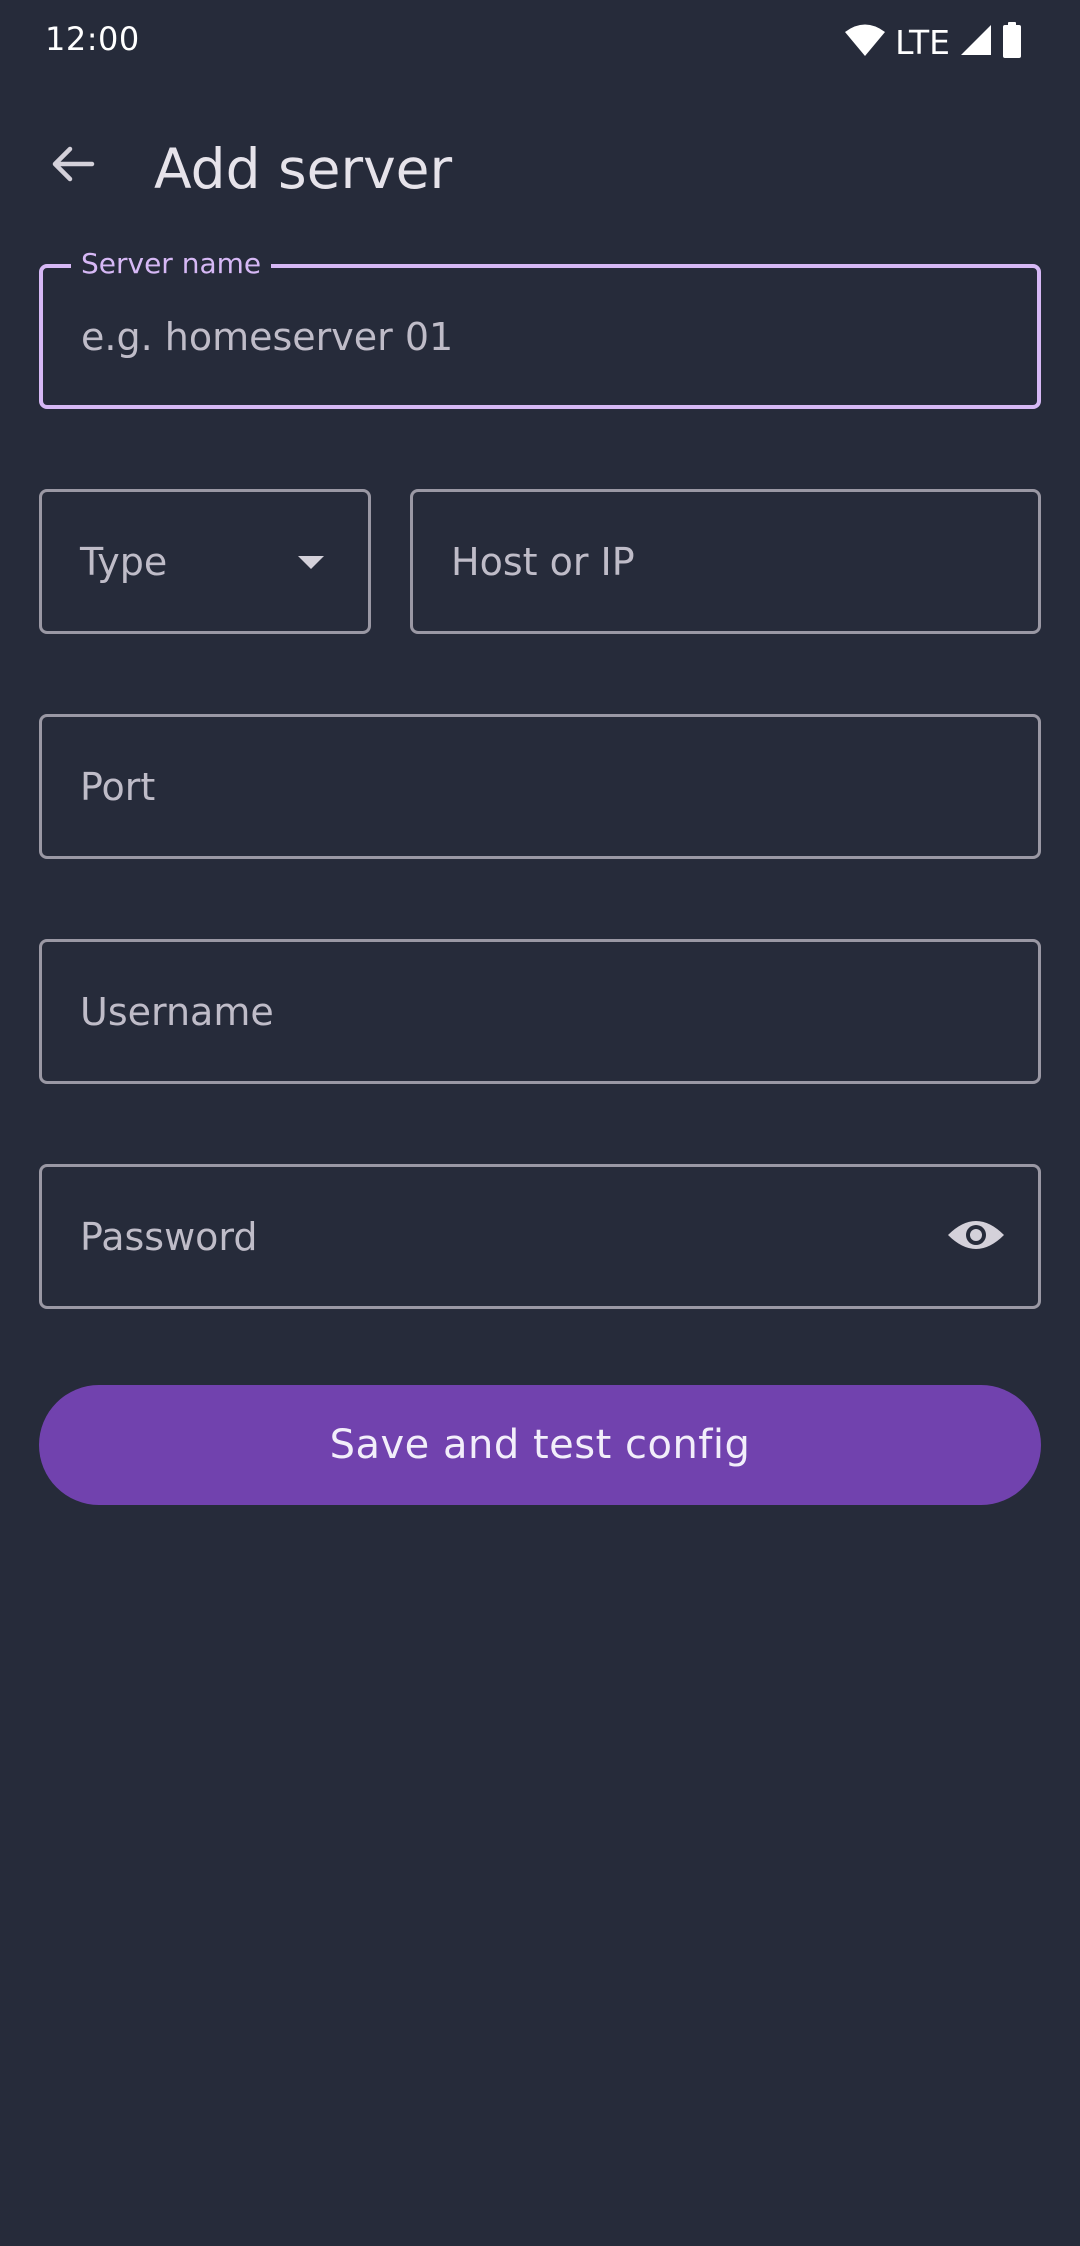 The image size is (1080, 2246). I want to click on dropdown-arrow-icon, so click(311, 562).